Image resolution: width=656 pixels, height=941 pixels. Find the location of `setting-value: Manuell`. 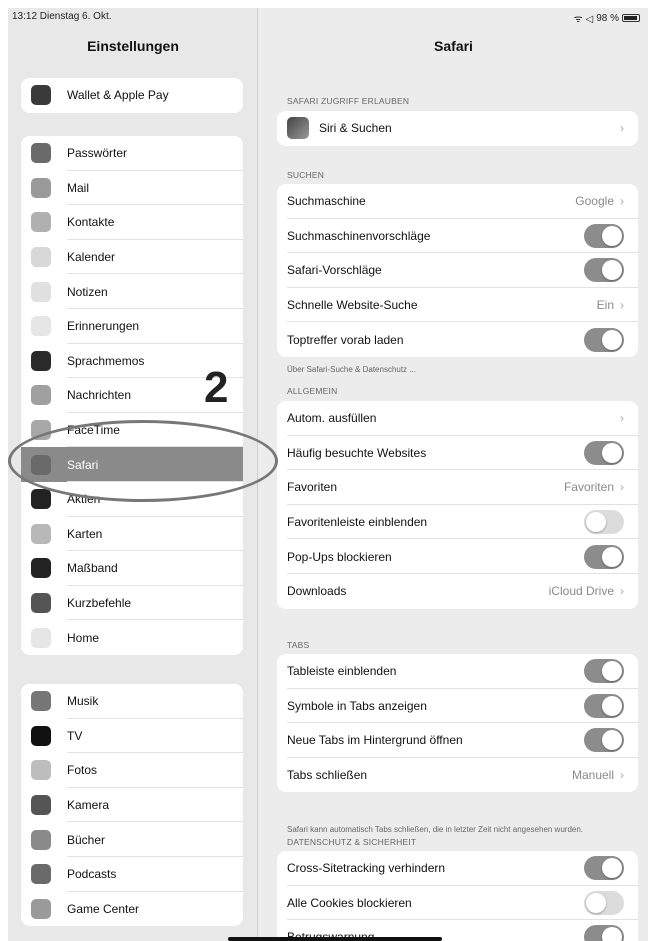

setting-value: Manuell is located at coordinates (592, 775).